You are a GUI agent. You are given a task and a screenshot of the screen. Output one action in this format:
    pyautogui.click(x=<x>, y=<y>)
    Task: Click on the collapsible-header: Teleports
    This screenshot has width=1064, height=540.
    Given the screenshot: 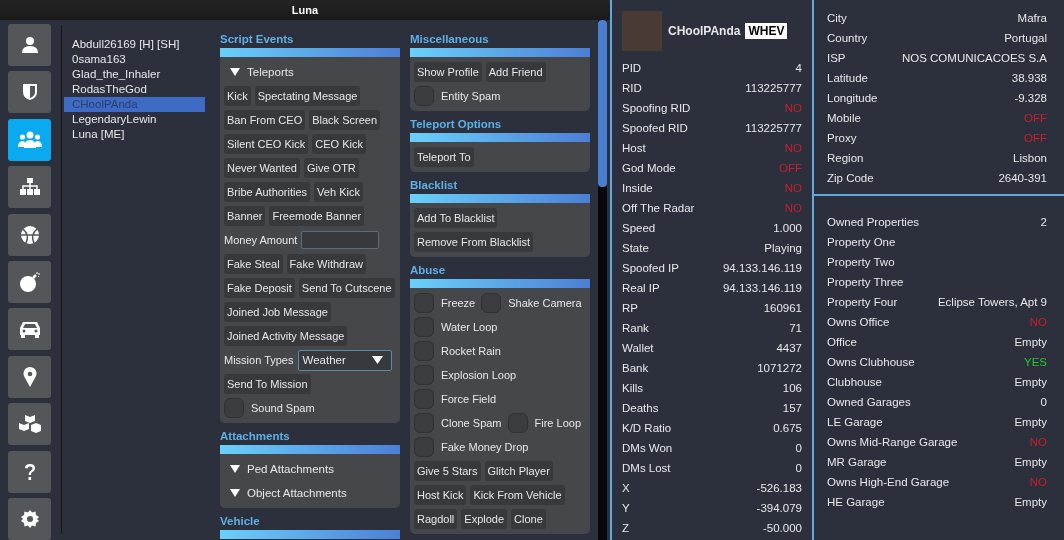 What is the action you would take?
    pyautogui.click(x=259, y=72)
    